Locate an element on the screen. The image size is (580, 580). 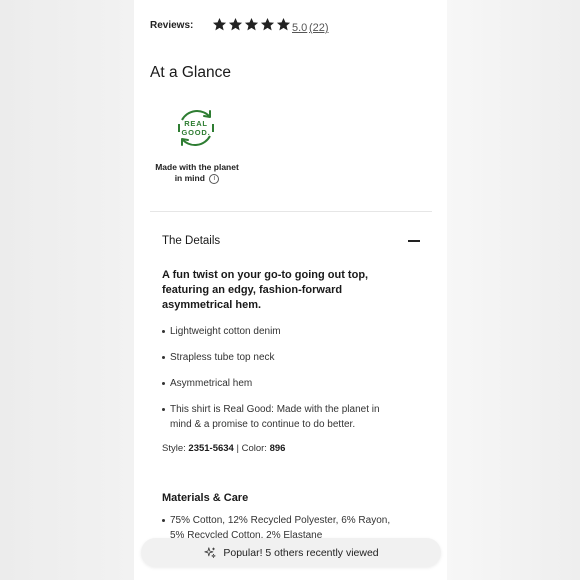
style-value: 2351-5634 is located at coordinates (211, 448).